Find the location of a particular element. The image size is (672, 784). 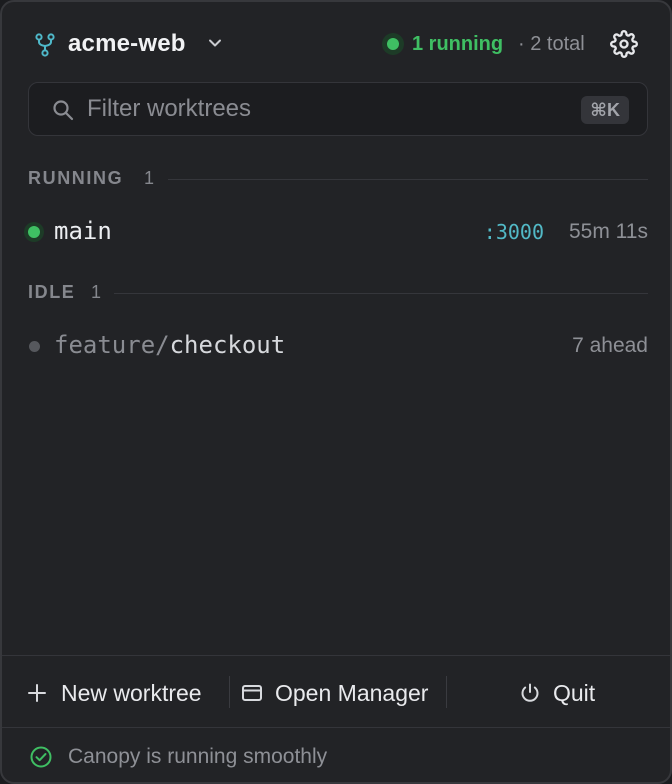

branch-prefix: feature/ is located at coordinates (112, 345).